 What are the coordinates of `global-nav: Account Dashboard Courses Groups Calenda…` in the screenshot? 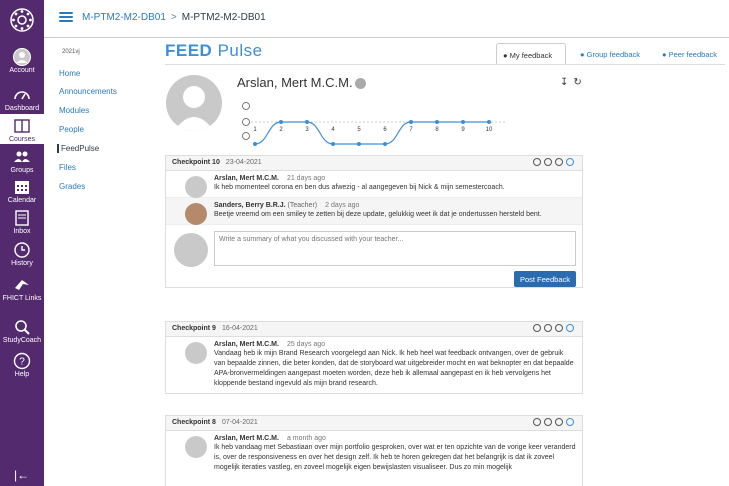 It's located at (22, 243).